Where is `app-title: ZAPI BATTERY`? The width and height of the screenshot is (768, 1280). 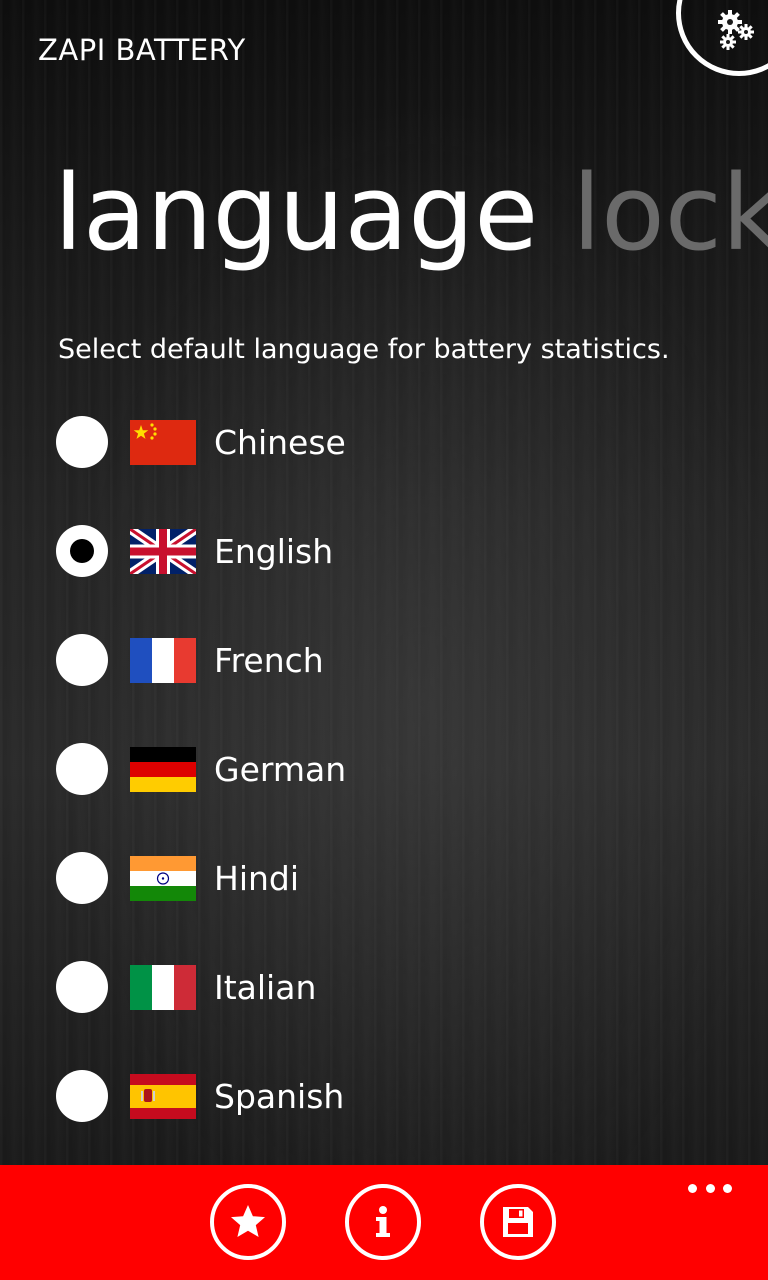 app-title: ZAPI BATTERY is located at coordinates (142, 50).